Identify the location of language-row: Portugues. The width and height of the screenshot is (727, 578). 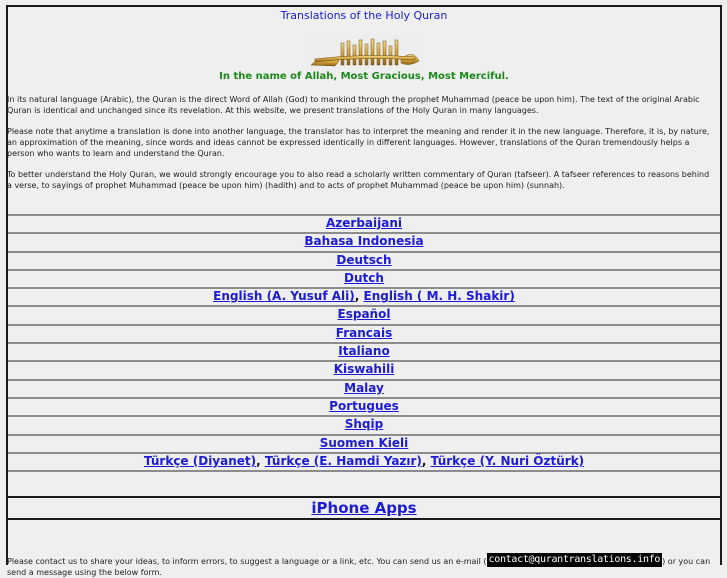
(364, 405).